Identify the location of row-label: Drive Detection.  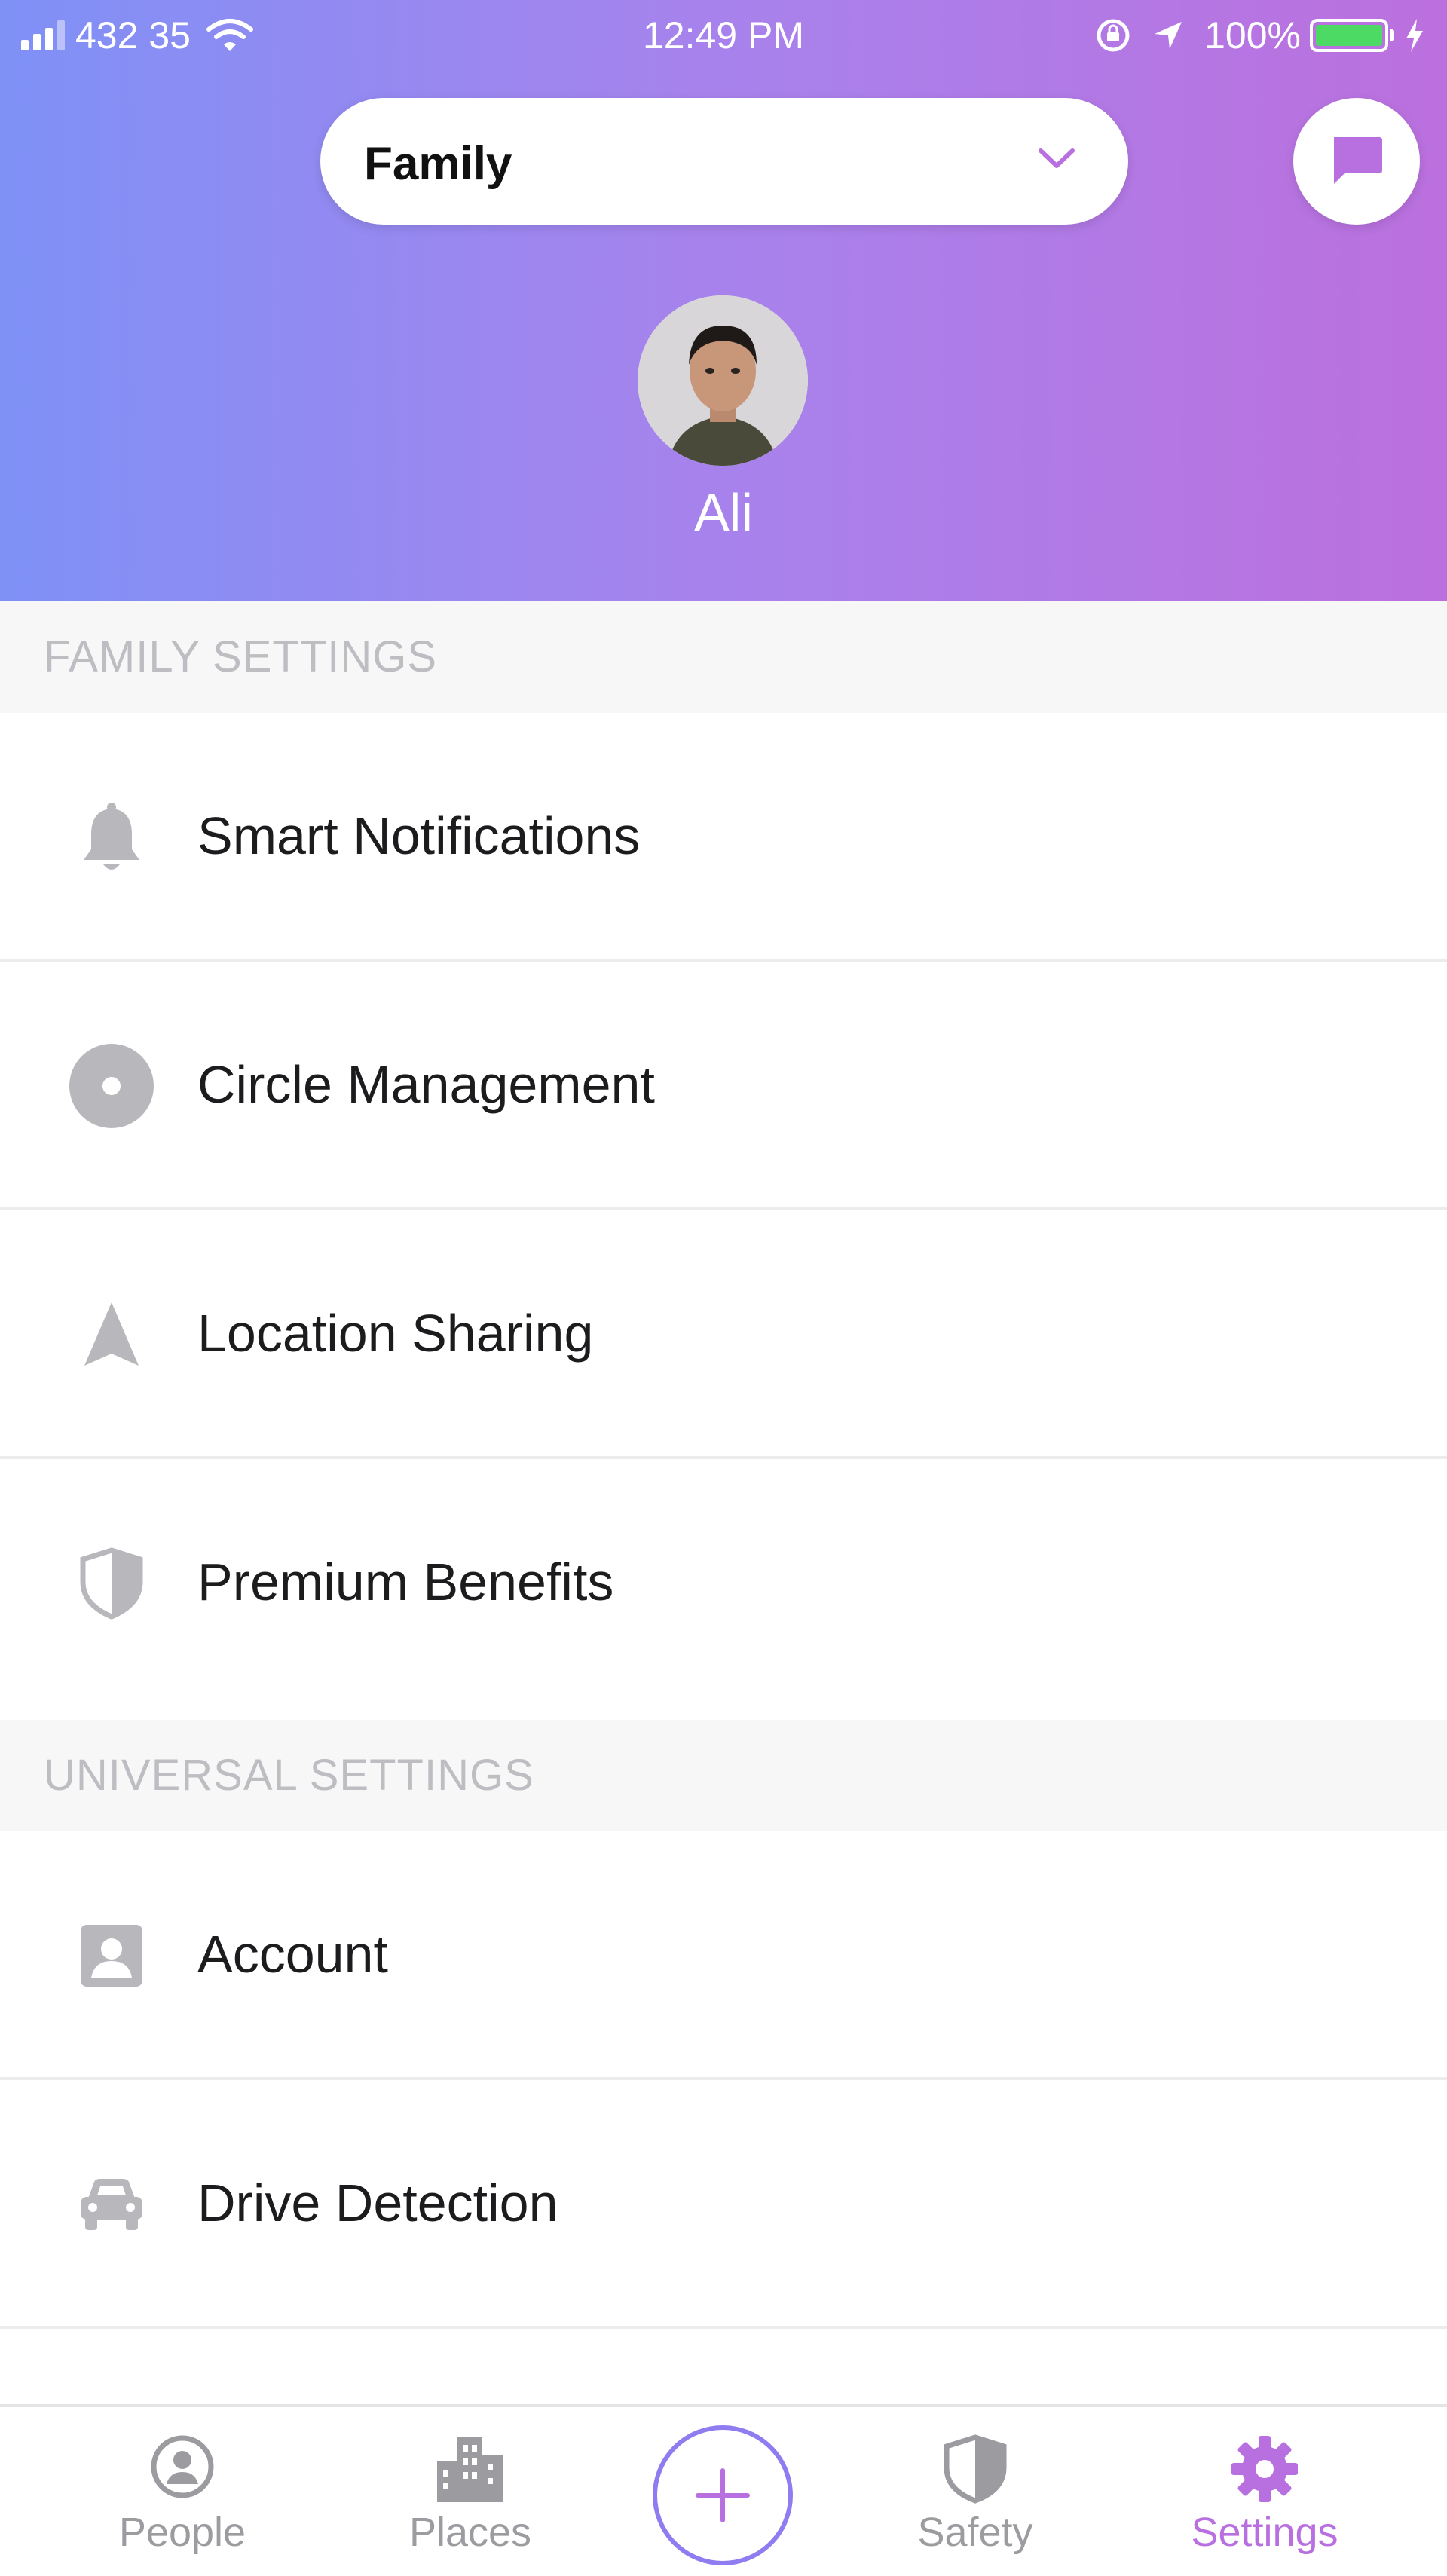
(377, 2203).